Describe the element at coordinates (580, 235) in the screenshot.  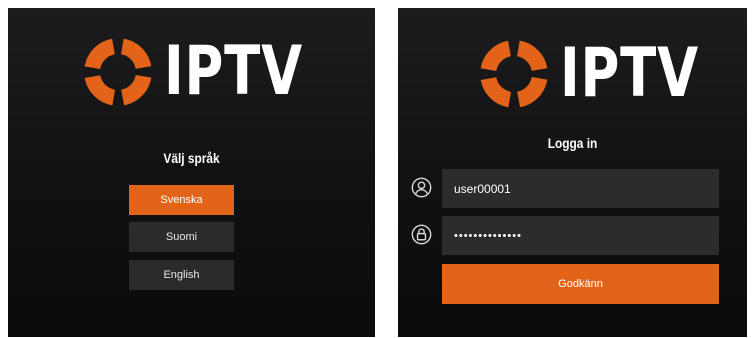
I see `password-field: ••••••••••••••` at that location.